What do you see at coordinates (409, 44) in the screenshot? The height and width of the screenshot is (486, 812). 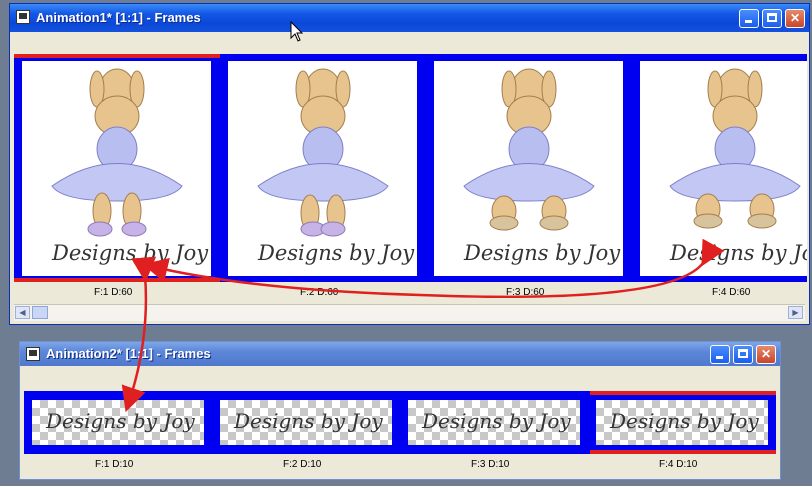 I see `window1-toolbar-area` at bounding box center [409, 44].